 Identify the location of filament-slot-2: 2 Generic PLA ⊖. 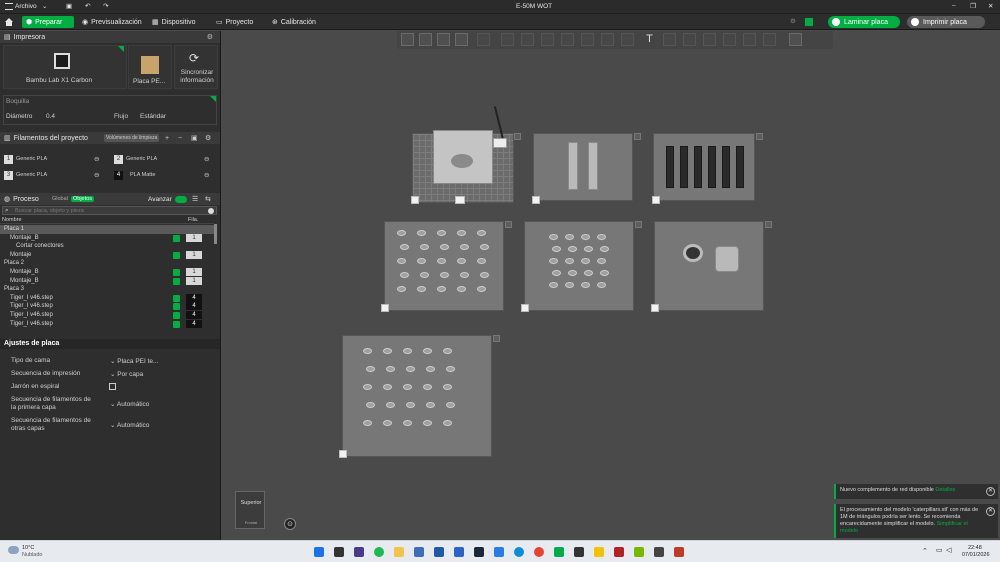
(164, 160).